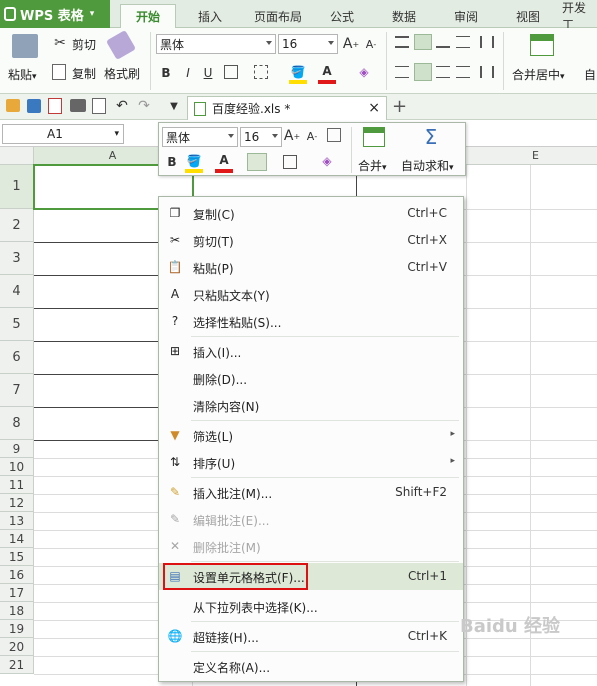  Describe the element at coordinates (538, 74) in the screenshot. I see `merge-center-button: 合并居中▾` at that location.